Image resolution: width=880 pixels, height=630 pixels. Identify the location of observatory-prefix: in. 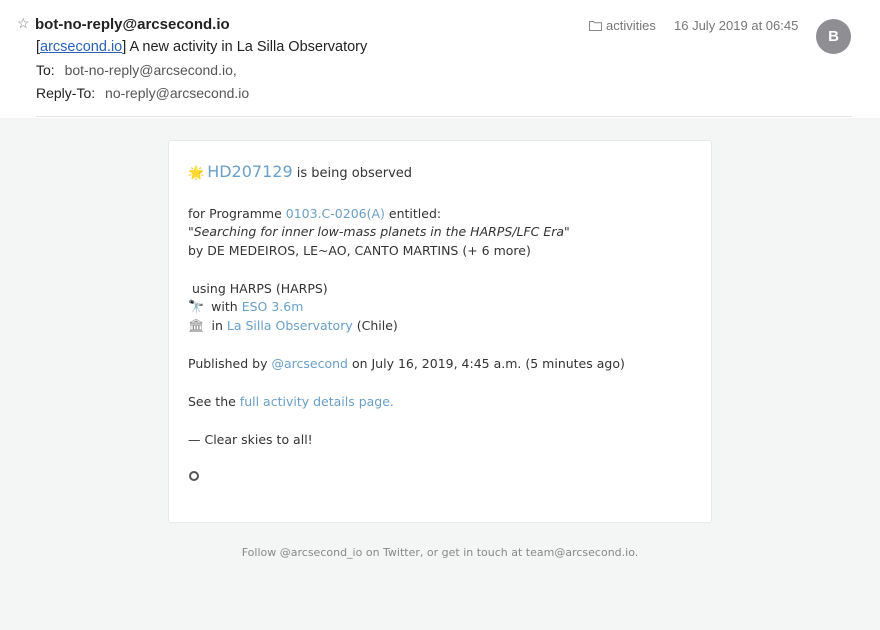
(217, 325).